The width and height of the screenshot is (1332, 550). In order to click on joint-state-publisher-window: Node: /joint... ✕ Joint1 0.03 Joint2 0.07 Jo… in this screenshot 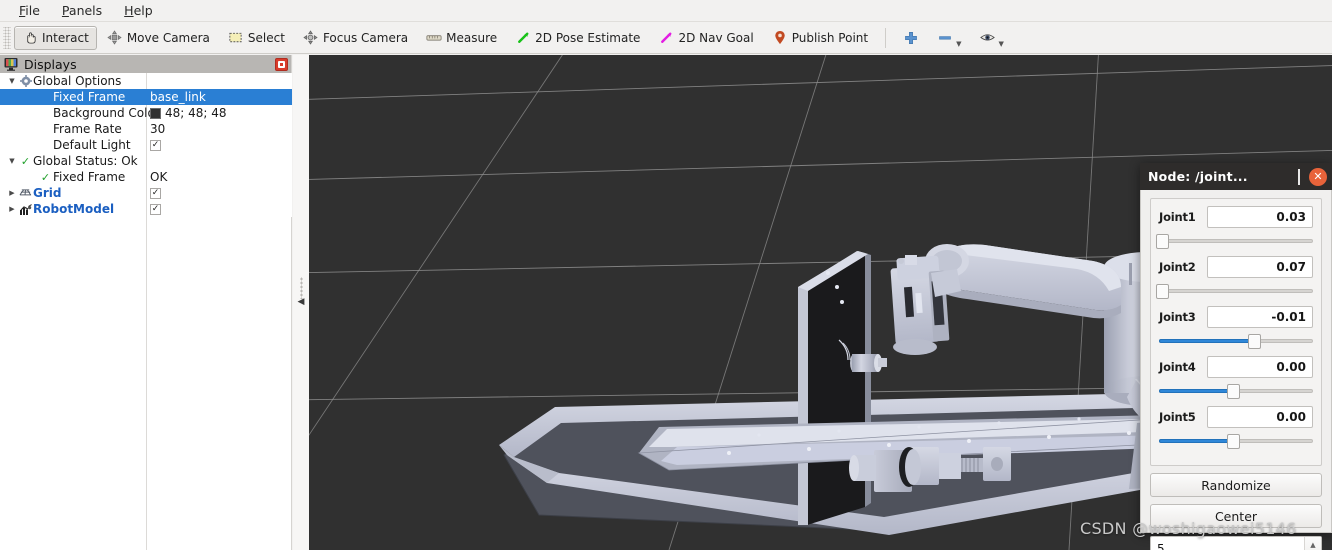, I will do `click(1236, 356)`.